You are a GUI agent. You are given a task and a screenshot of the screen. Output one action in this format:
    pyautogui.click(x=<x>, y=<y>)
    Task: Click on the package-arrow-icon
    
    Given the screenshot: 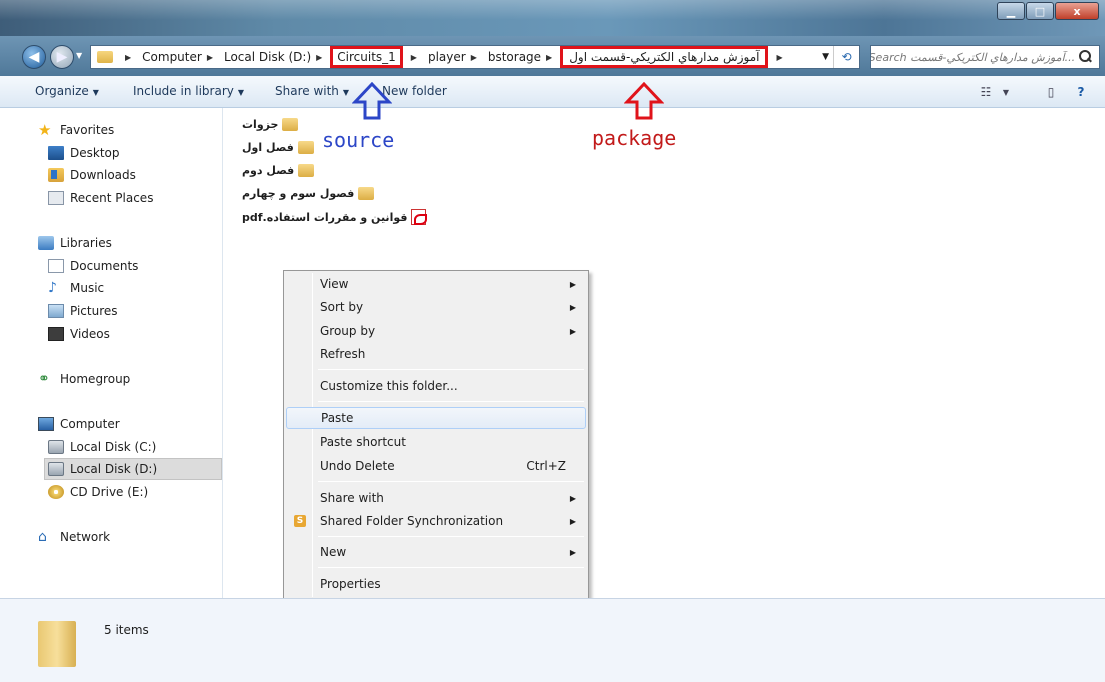 What is the action you would take?
    pyautogui.click(x=644, y=101)
    